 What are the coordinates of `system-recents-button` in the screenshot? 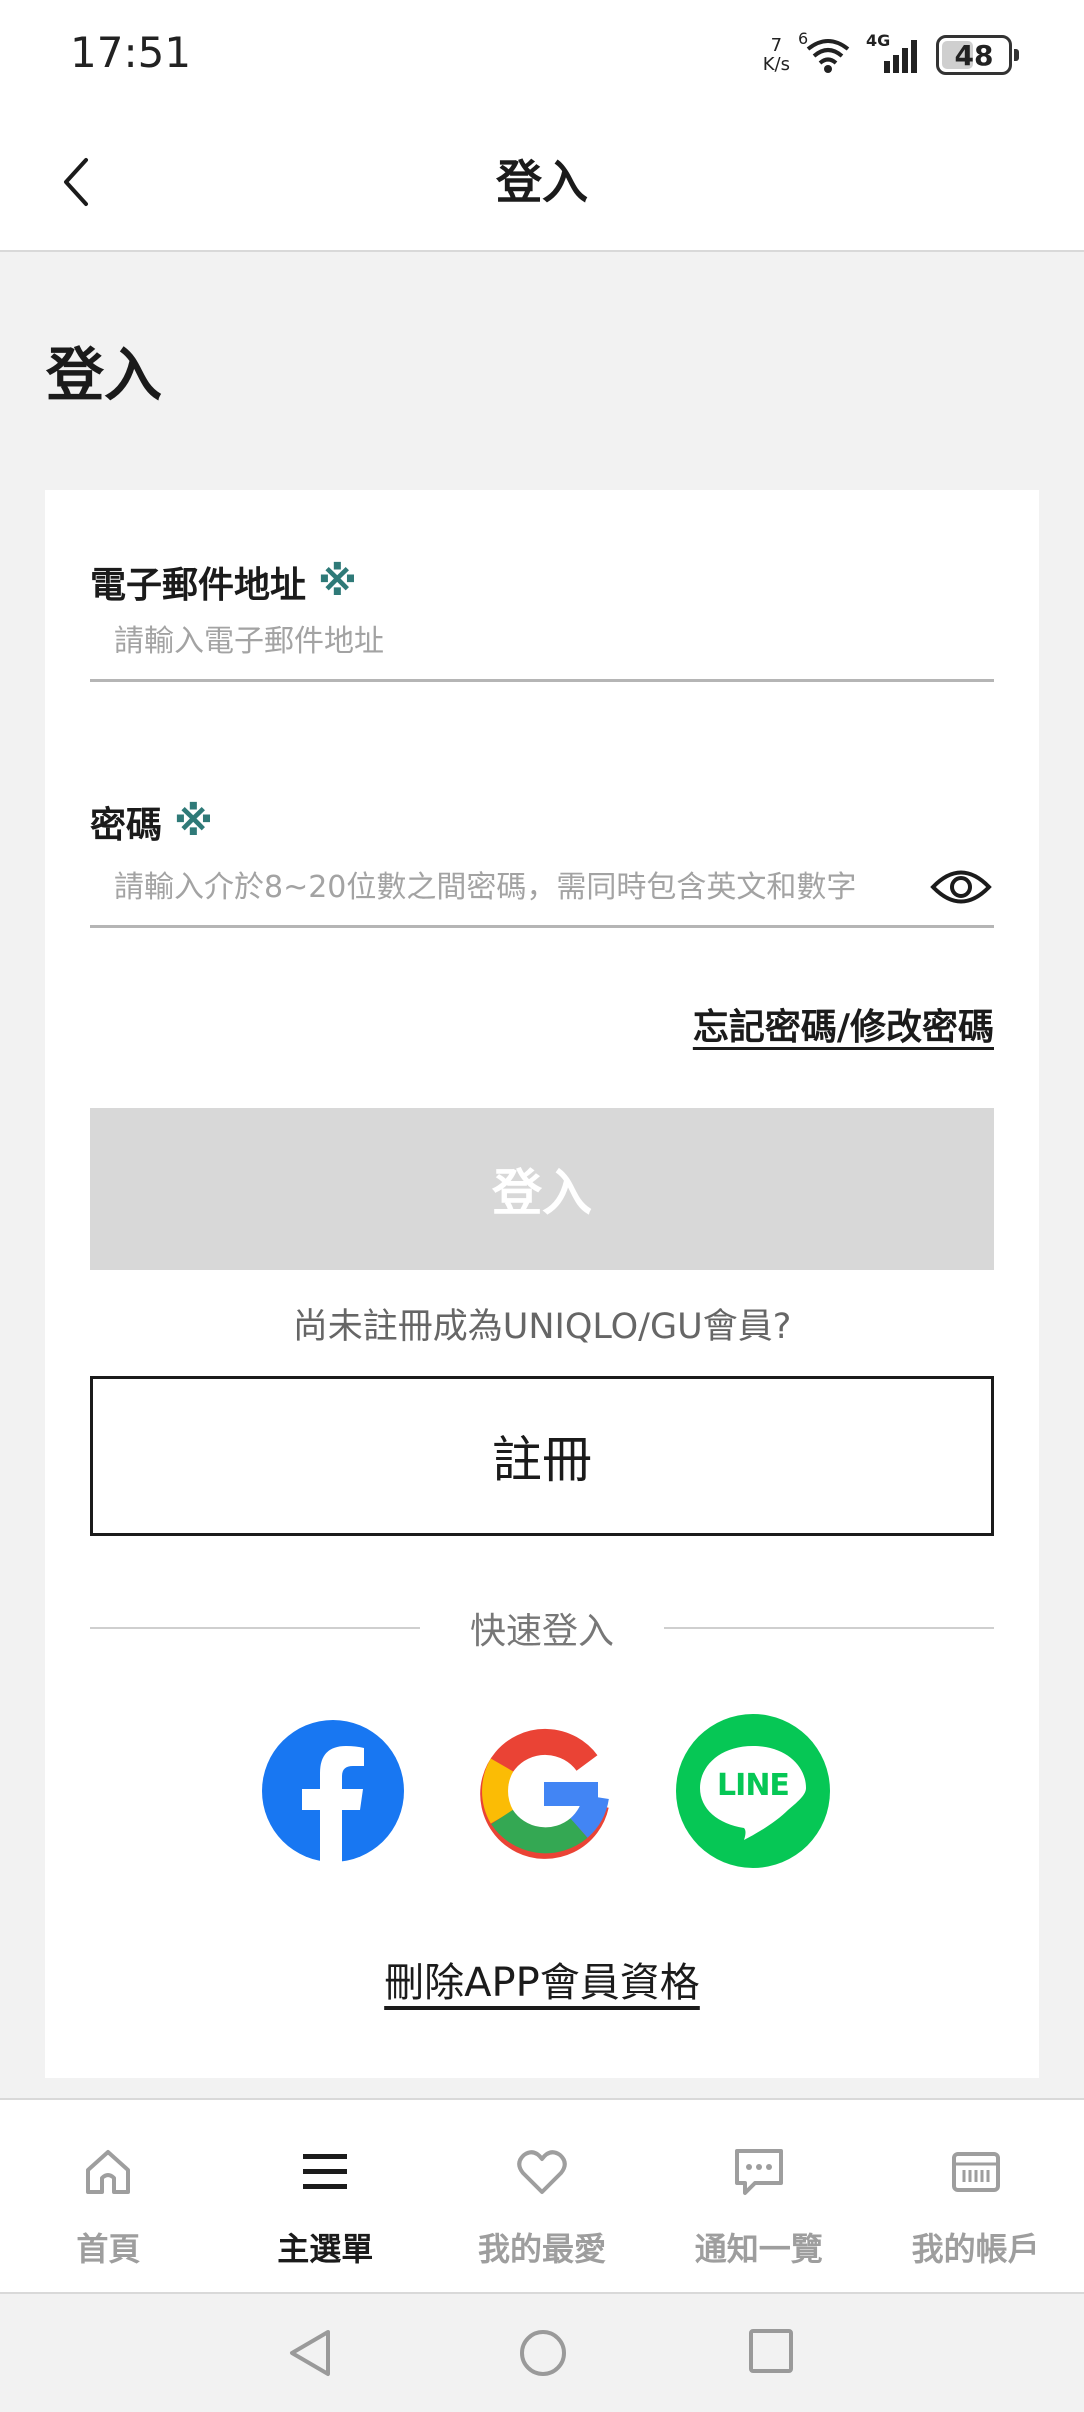 It's located at (771, 2353).